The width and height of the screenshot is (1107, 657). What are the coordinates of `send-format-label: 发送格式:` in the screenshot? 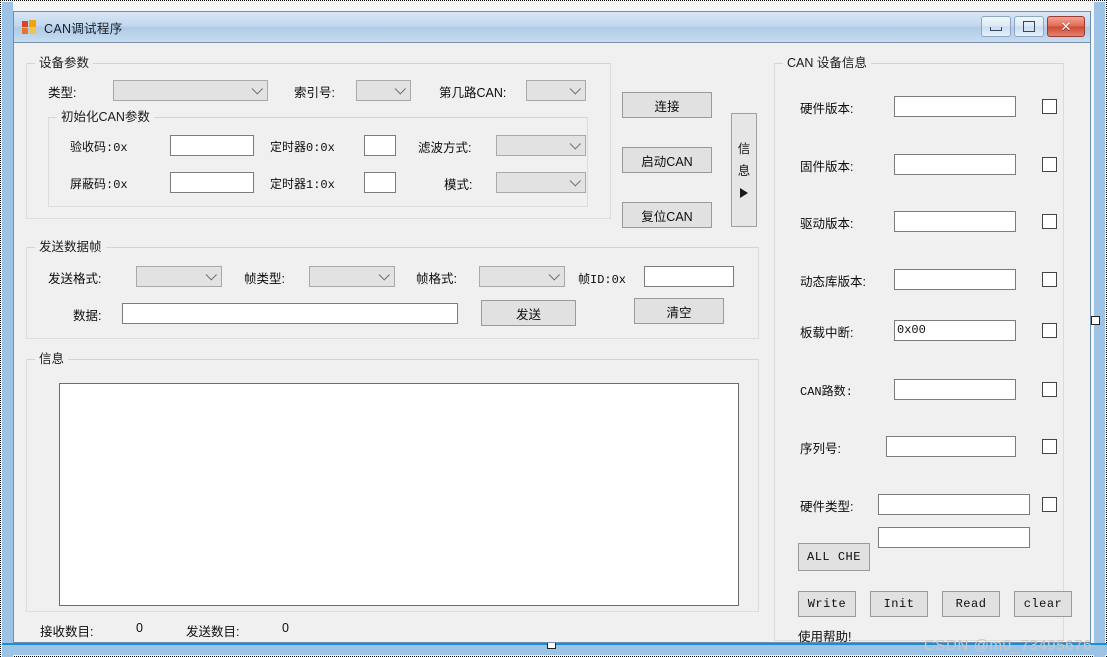 It's located at (75, 279).